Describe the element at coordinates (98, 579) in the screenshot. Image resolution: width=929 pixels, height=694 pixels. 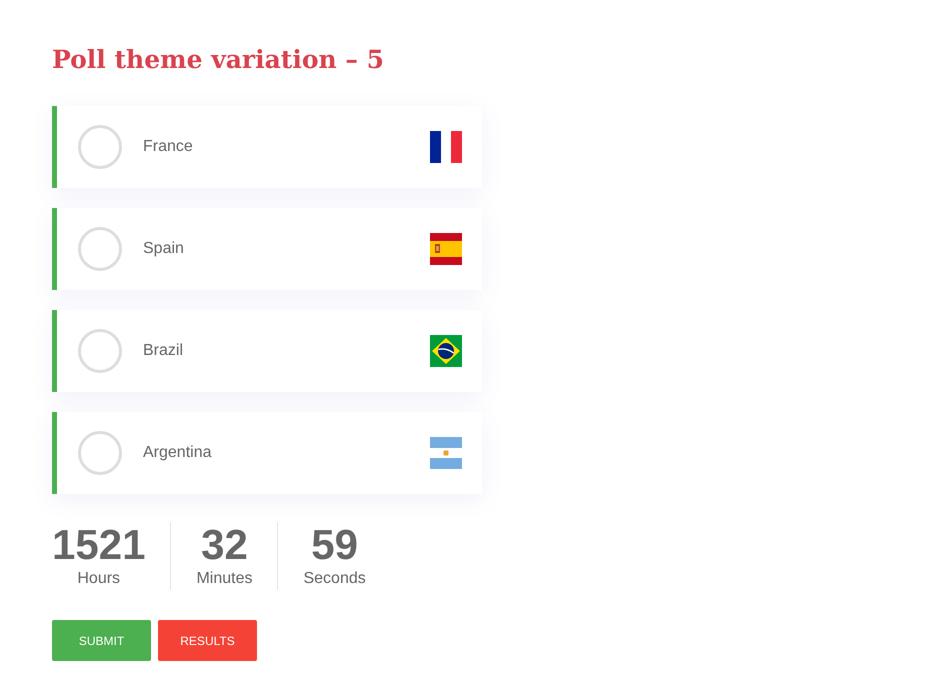
I see `countdown-unit-label: Hours` at that location.